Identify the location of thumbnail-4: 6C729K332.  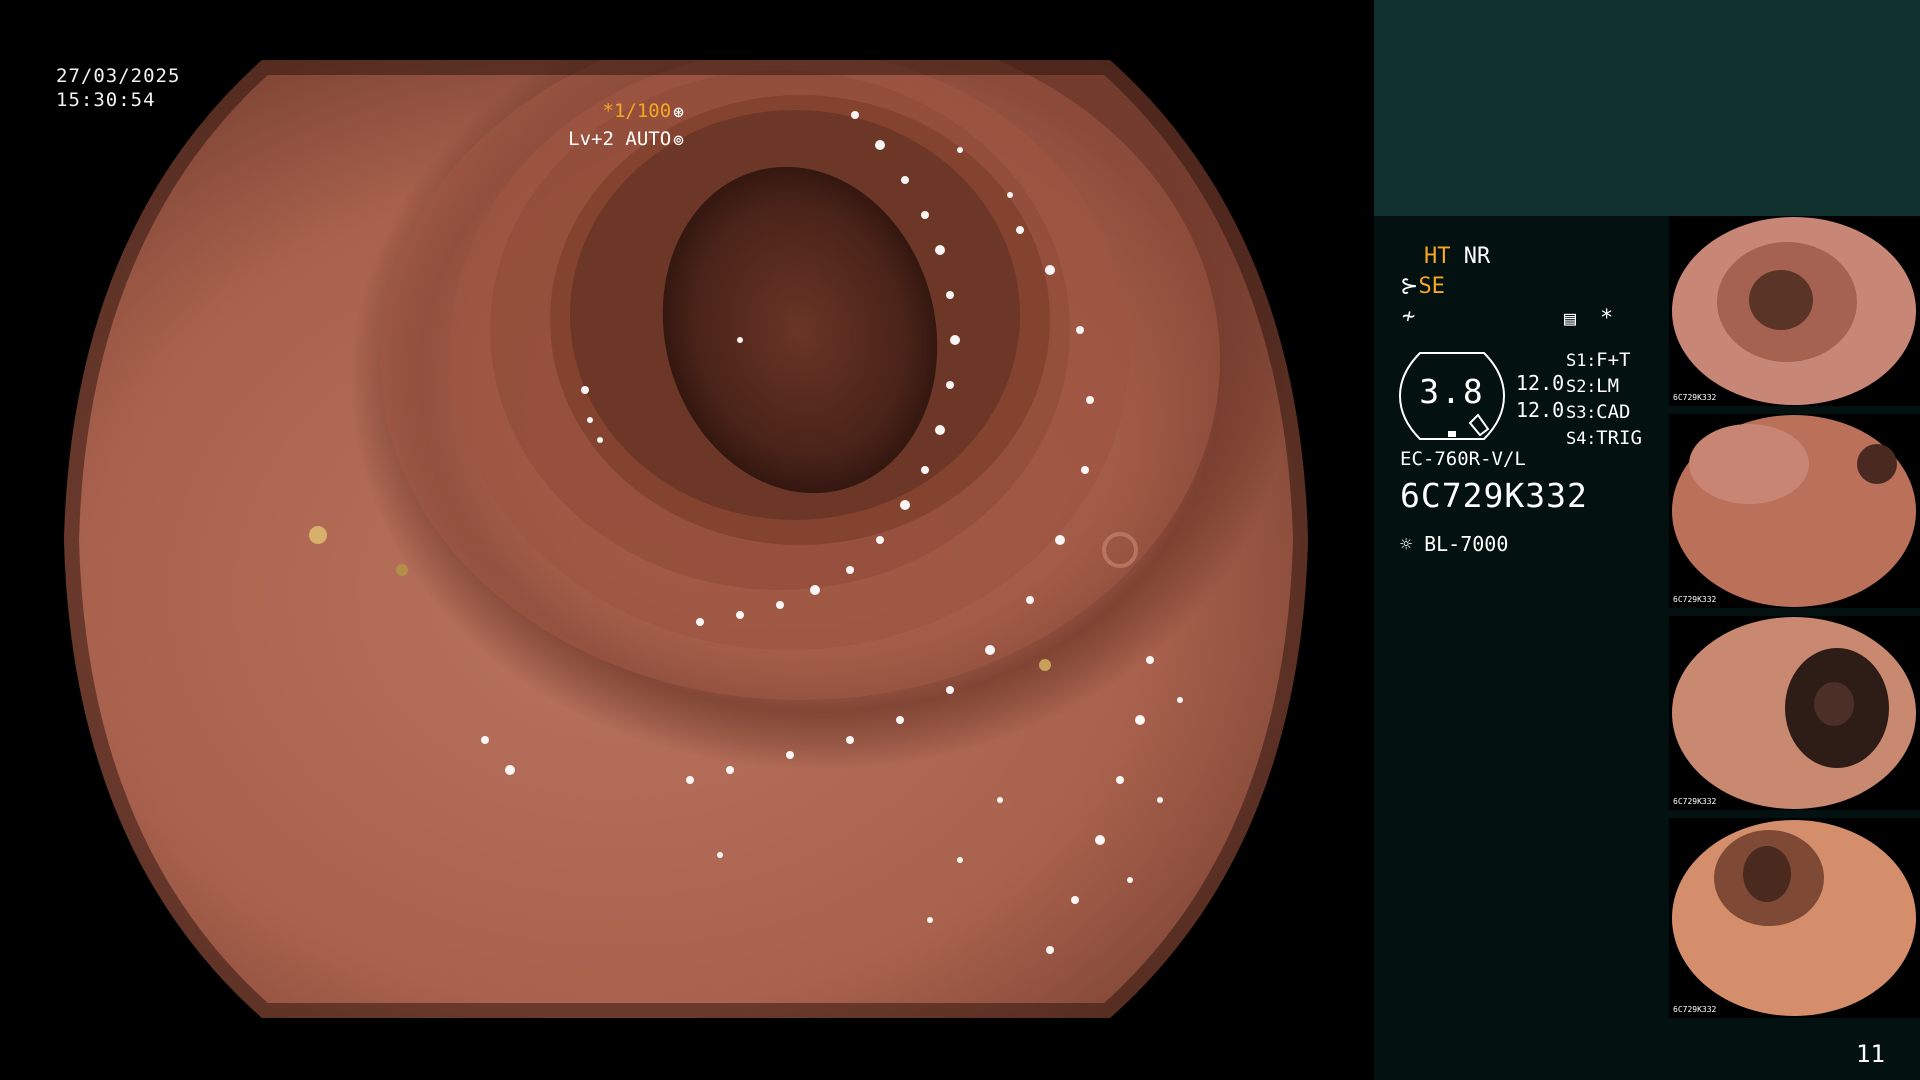
(1794, 918).